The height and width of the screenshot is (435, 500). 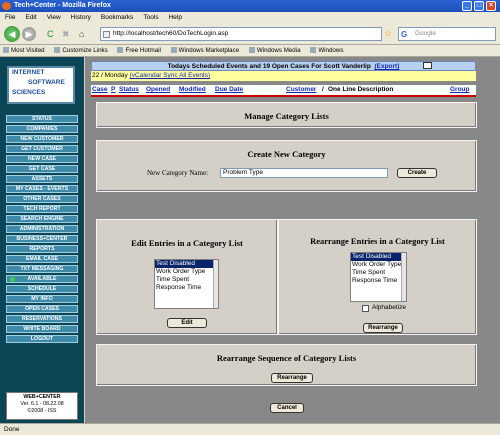 I want to click on bookmark-star-icon: ☆, so click(x=388, y=33).